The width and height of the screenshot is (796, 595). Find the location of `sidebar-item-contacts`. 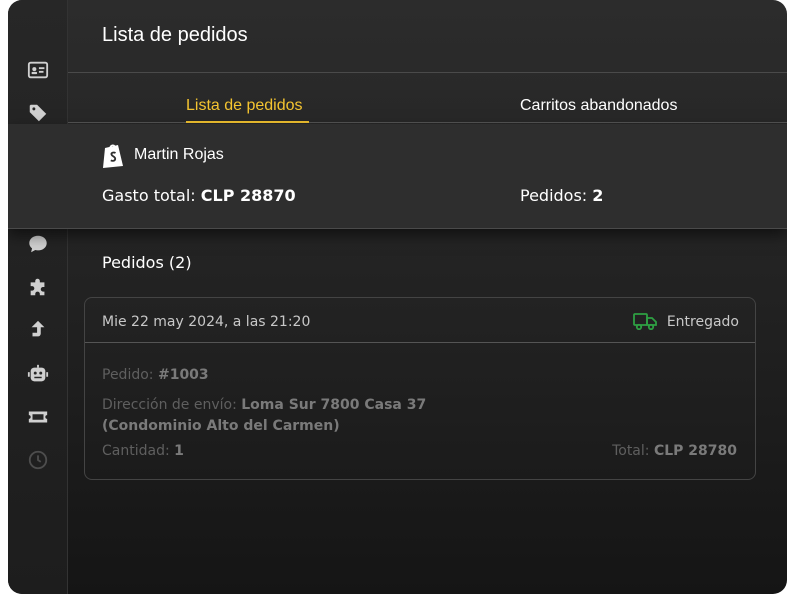

sidebar-item-contacts is located at coordinates (37, 70).